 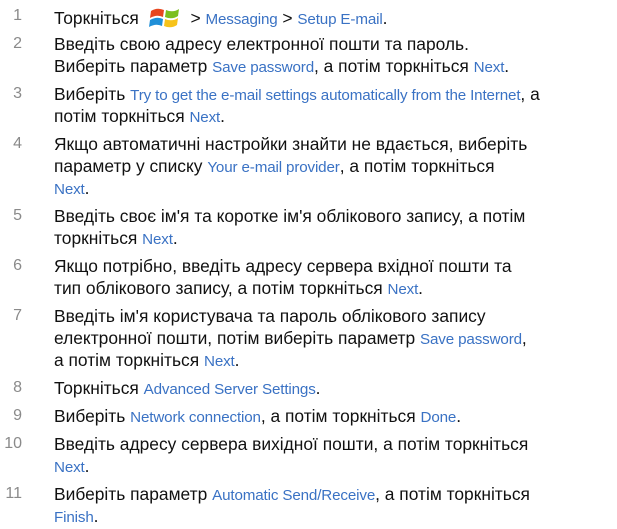 I want to click on ui-term: Messaging, so click(x=241, y=19).